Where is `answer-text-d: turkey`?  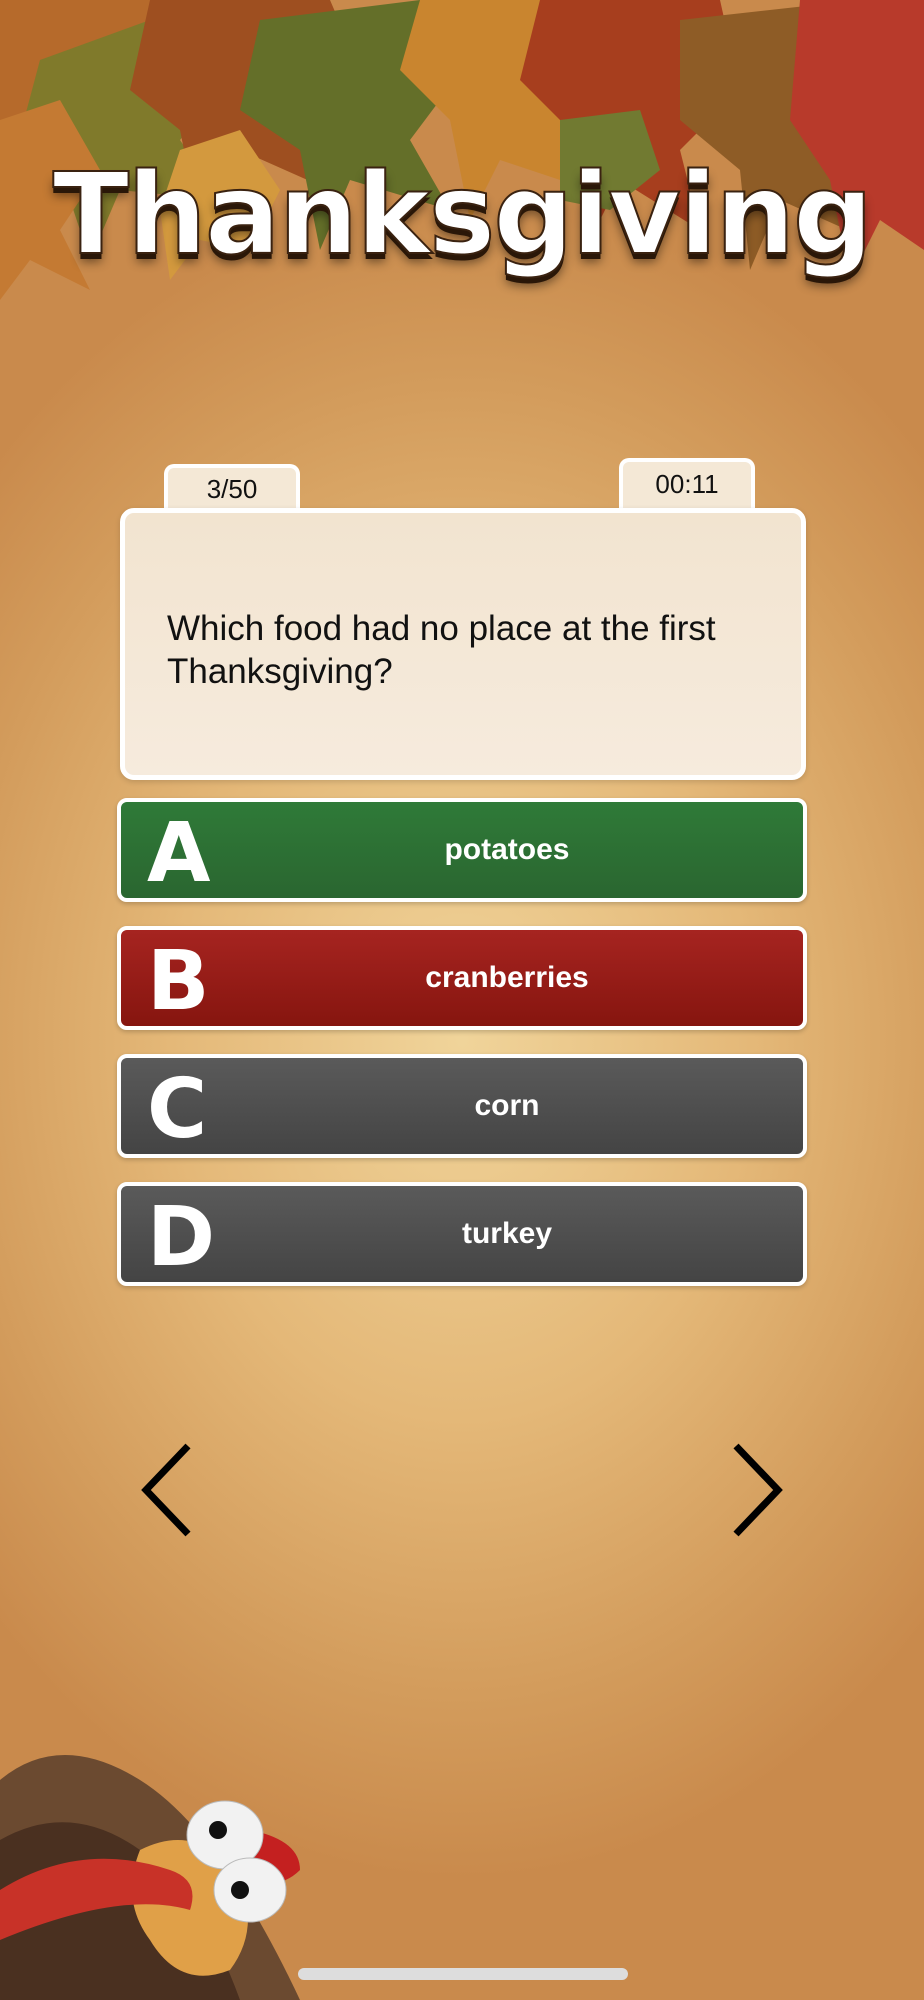
answer-text-d: turkey is located at coordinates (507, 1233).